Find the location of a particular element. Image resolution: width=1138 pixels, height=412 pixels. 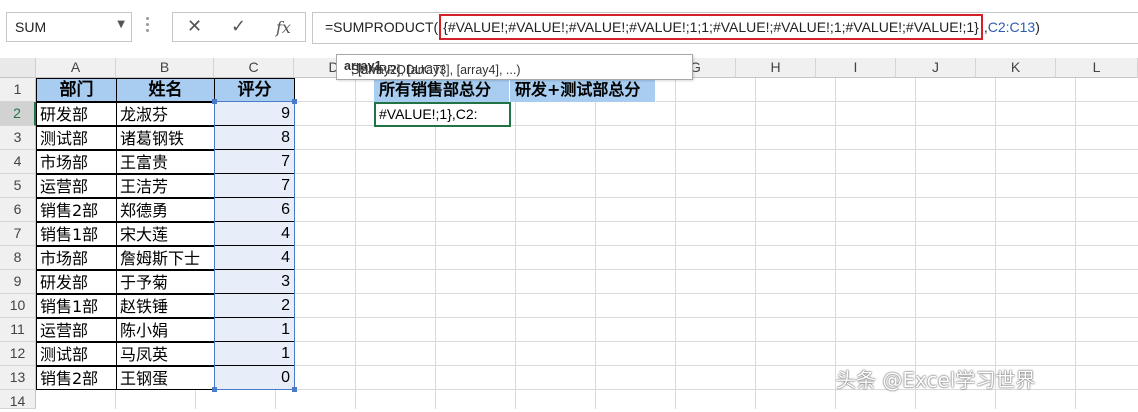

column-header-a: A is located at coordinates (76, 68).